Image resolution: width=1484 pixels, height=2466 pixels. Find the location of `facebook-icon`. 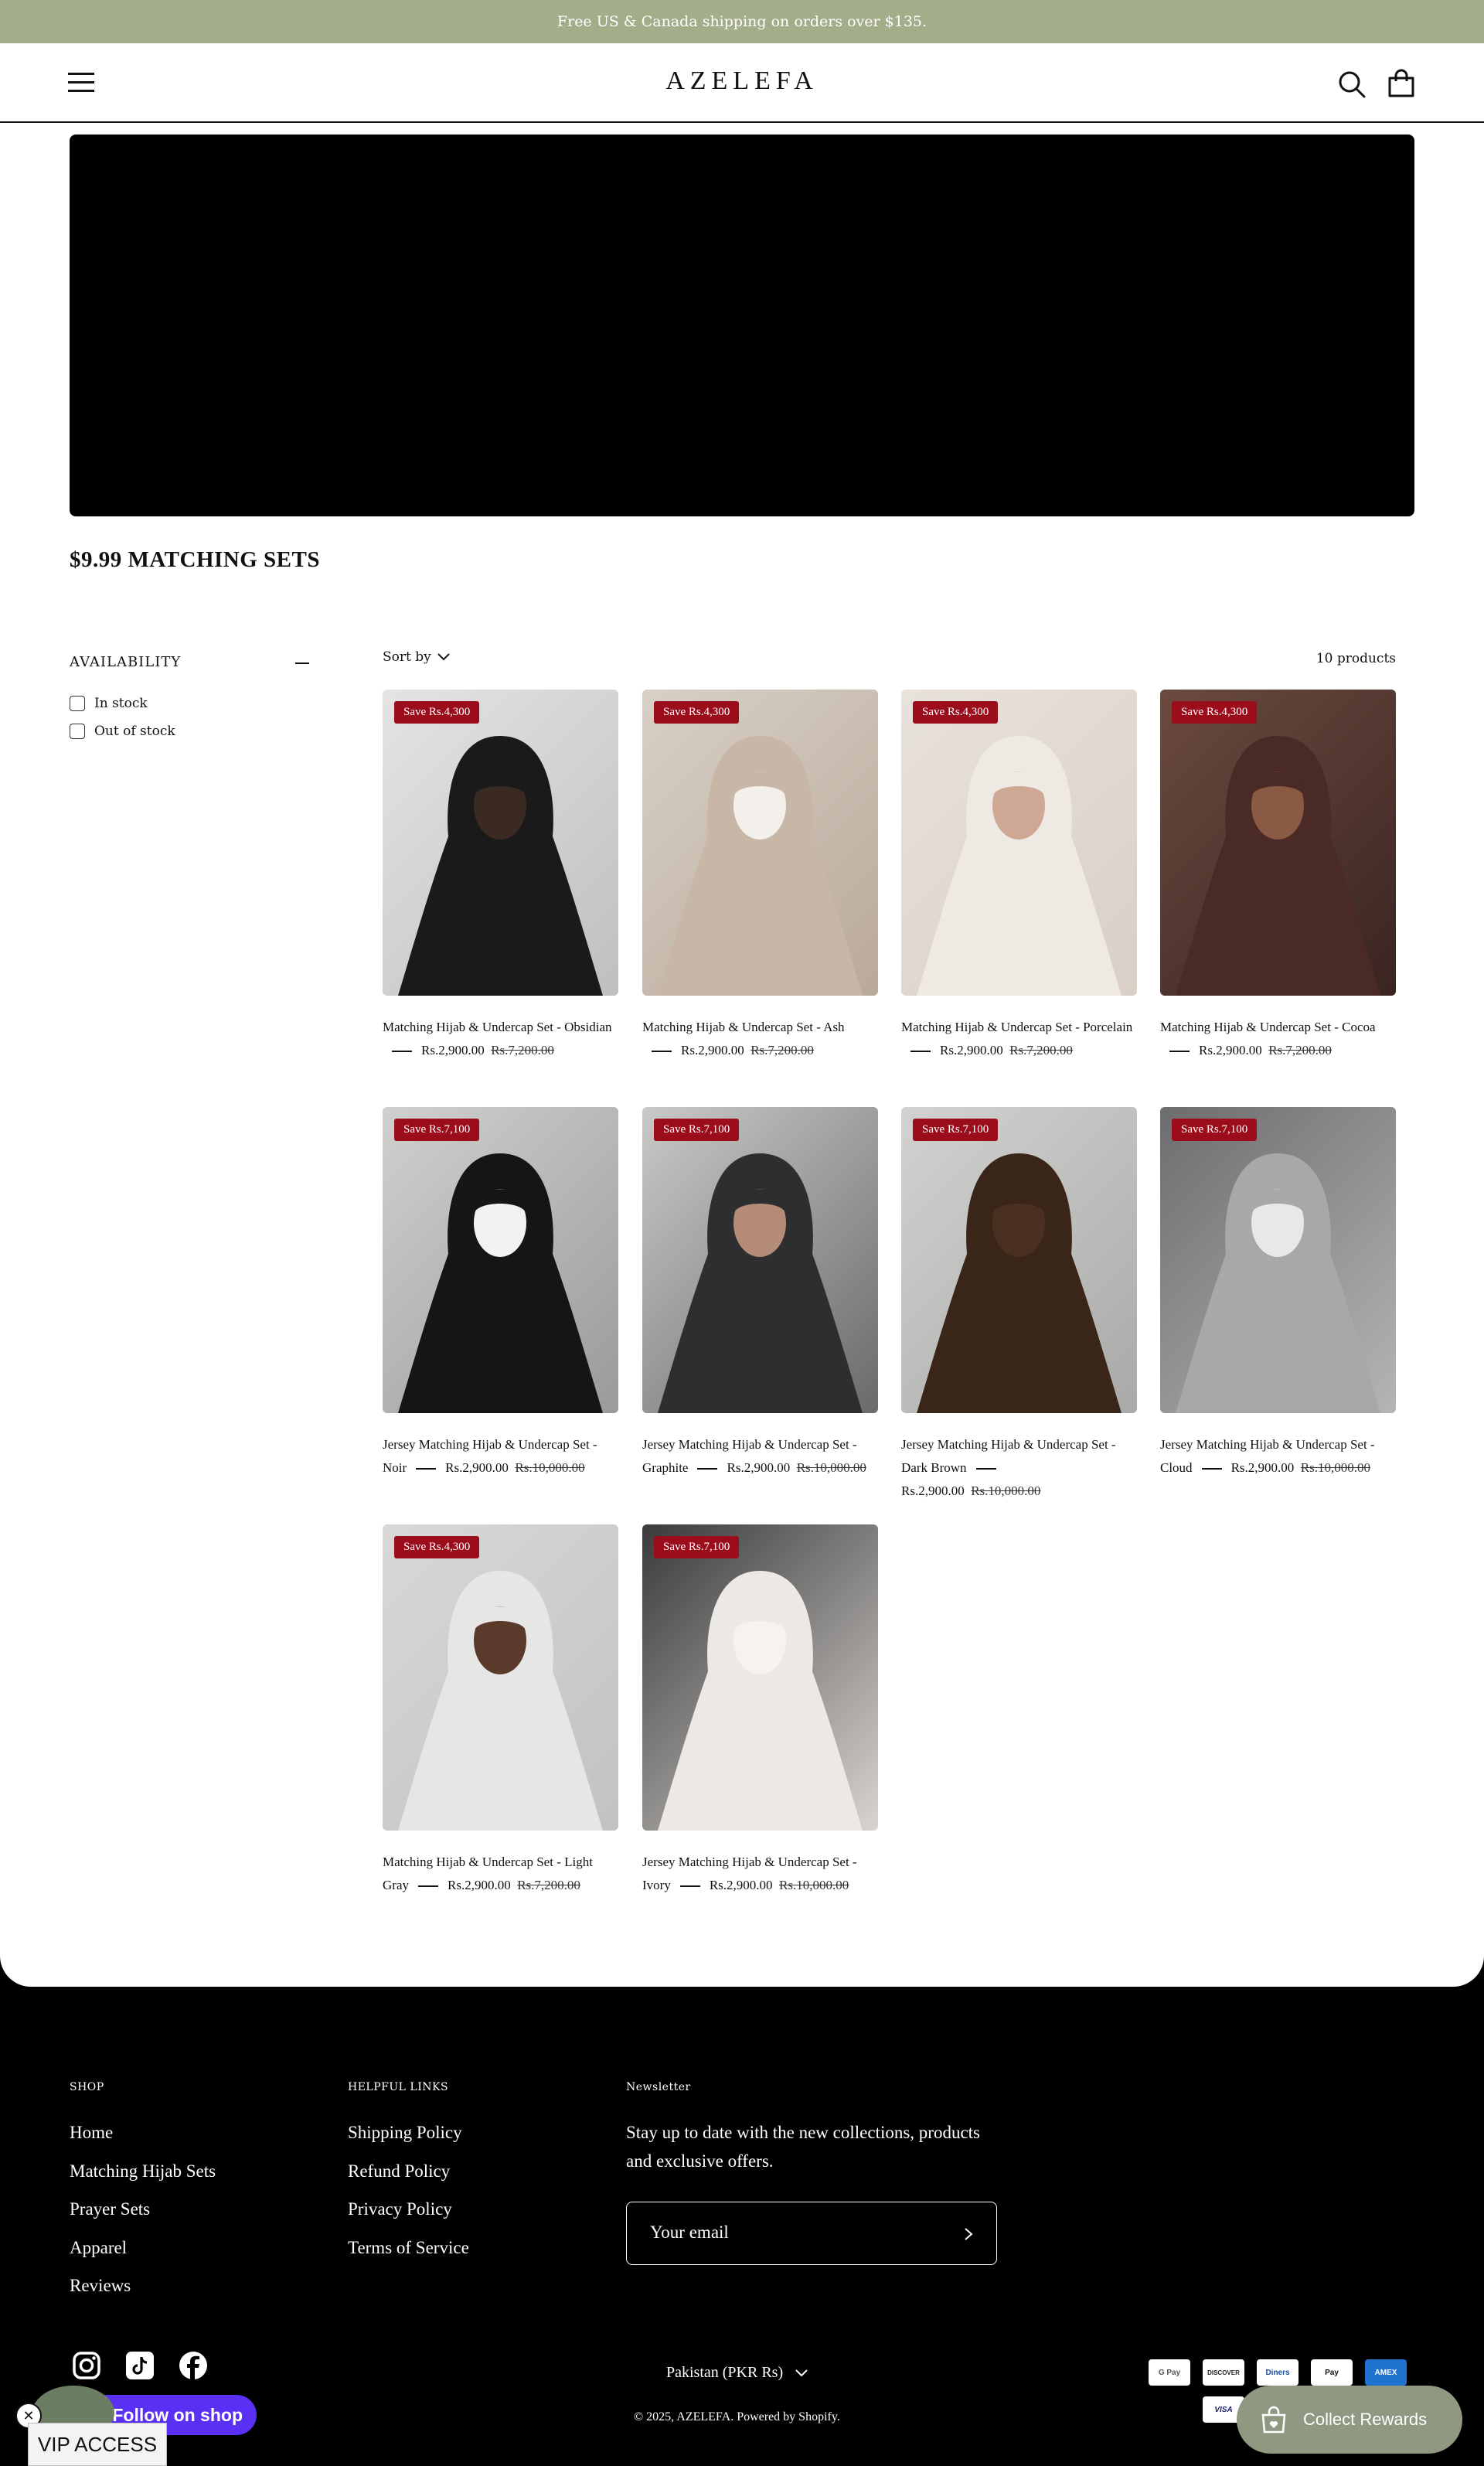

facebook-icon is located at coordinates (193, 2365).